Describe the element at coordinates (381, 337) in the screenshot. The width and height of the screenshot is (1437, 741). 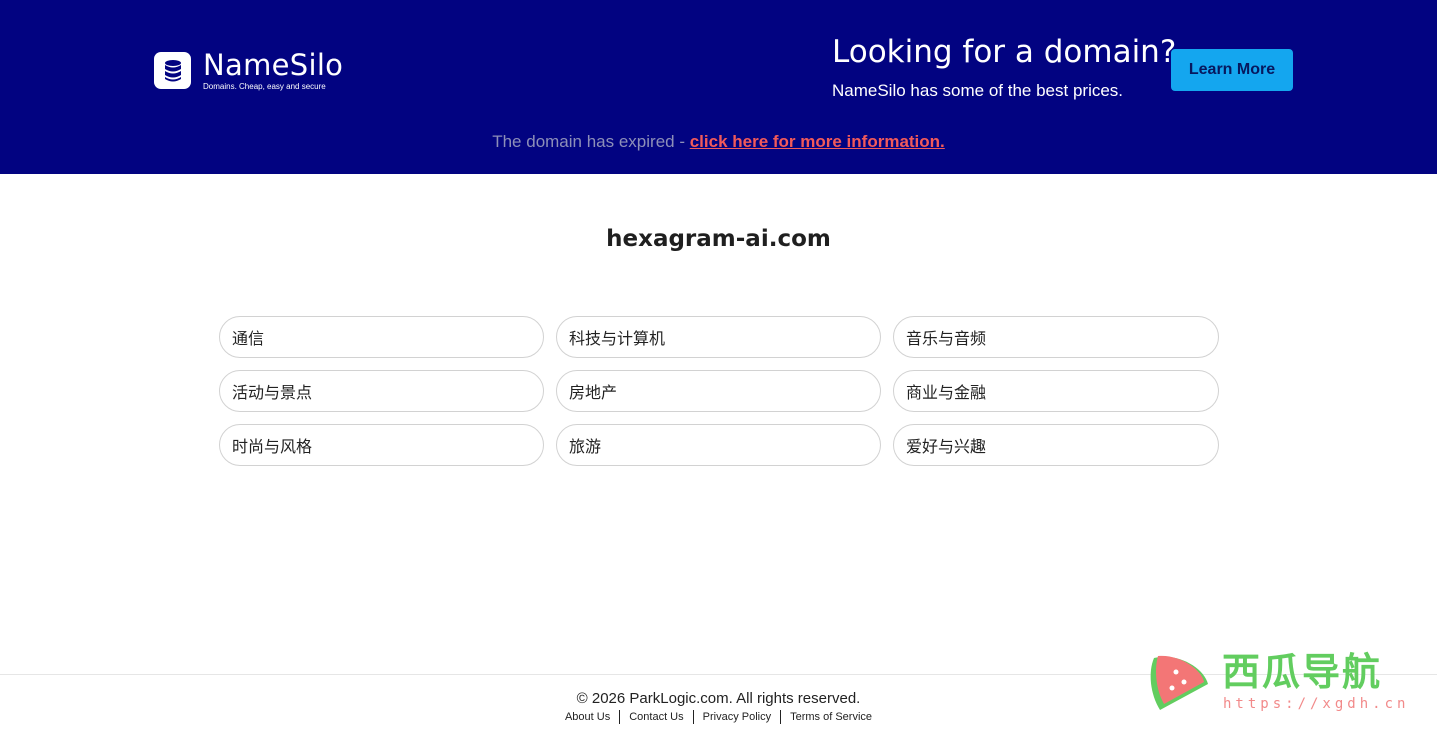
I see `related-link: 通信` at that location.